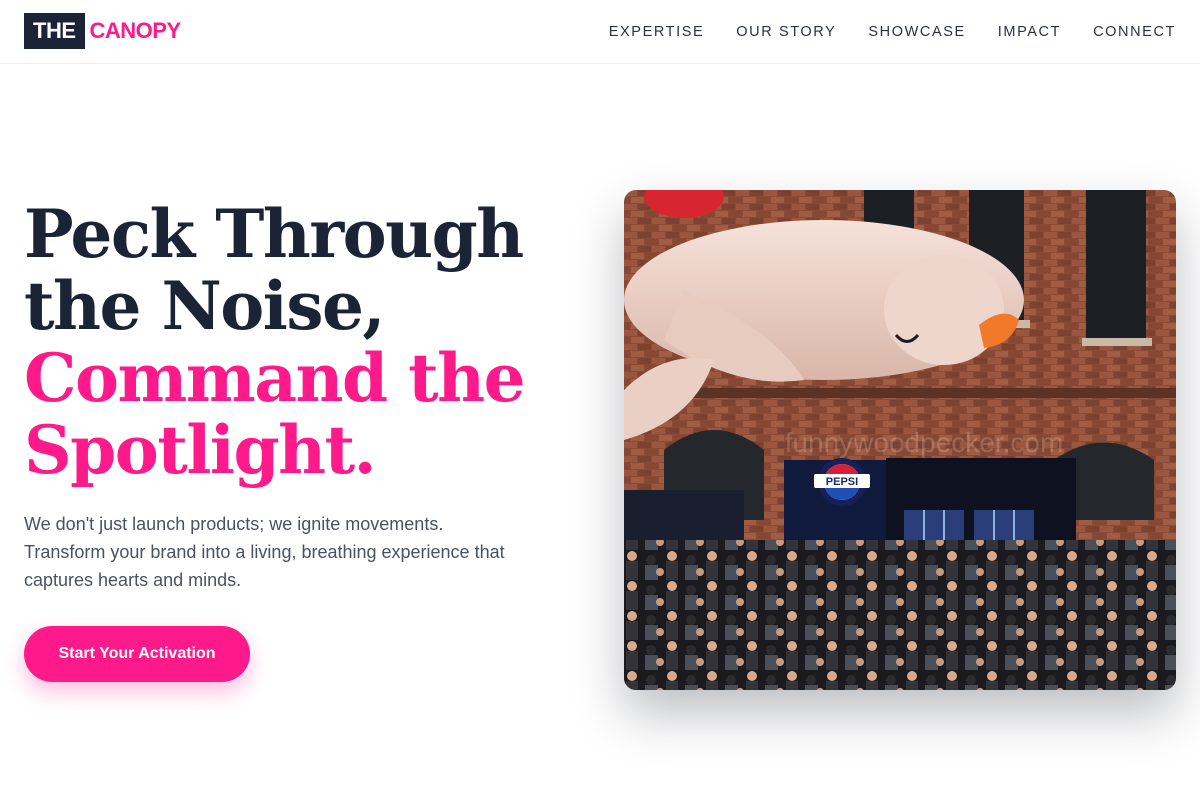 This screenshot has width=1200, height=800. Describe the element at coordinates (205, 306) in the screenshot. I see `hero-title-line-2: the Noise,` at that location.